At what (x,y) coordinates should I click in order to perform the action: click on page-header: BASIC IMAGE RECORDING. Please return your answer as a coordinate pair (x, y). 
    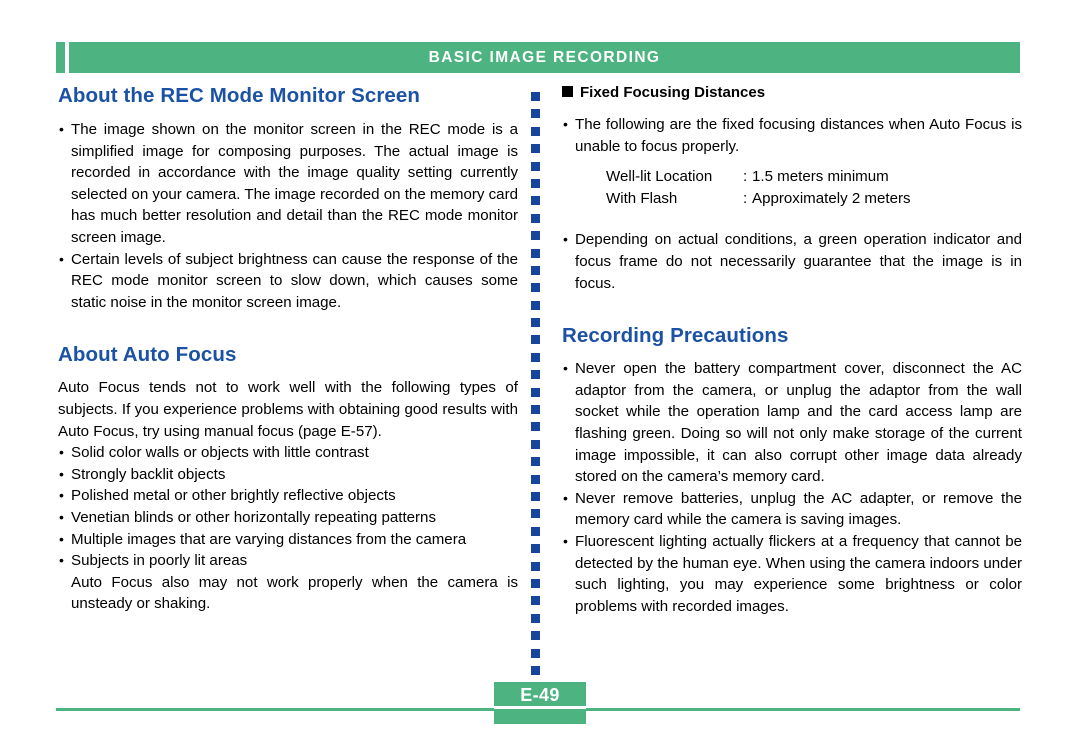
    Looking at the image, I should click on (538, 57).